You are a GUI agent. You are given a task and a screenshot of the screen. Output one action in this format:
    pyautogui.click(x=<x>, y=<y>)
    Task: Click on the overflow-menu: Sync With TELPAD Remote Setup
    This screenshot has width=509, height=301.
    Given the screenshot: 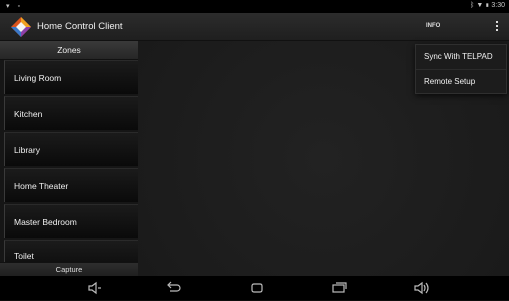 What is the action you would take?
    pyautogui.click(x=461, y=69)
    